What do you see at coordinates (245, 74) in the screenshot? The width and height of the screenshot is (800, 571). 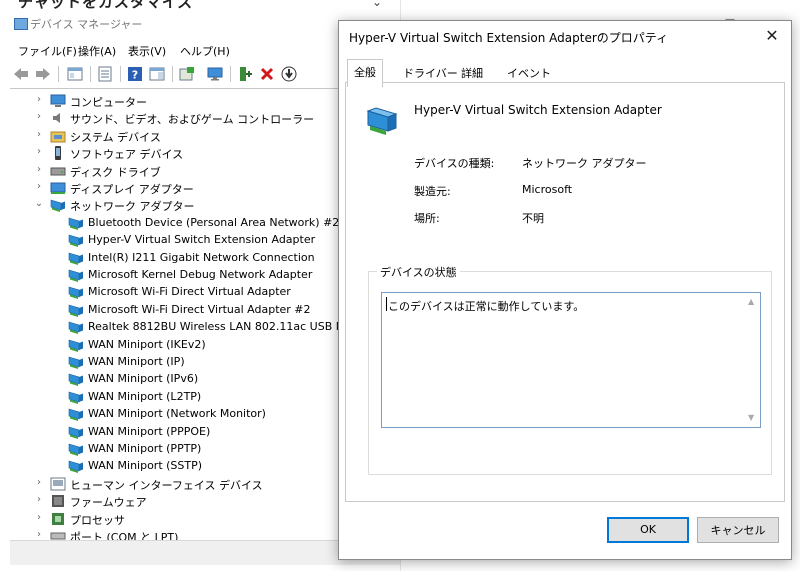 I see `add-legacy-hardware-icon` at bounding box center [245, 74].